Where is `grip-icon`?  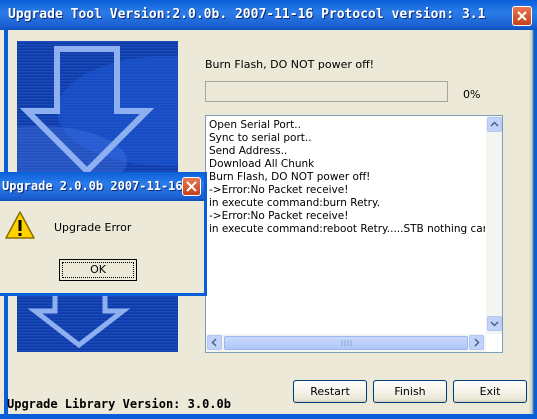 grip-icon is located at coordinates (346, 343).